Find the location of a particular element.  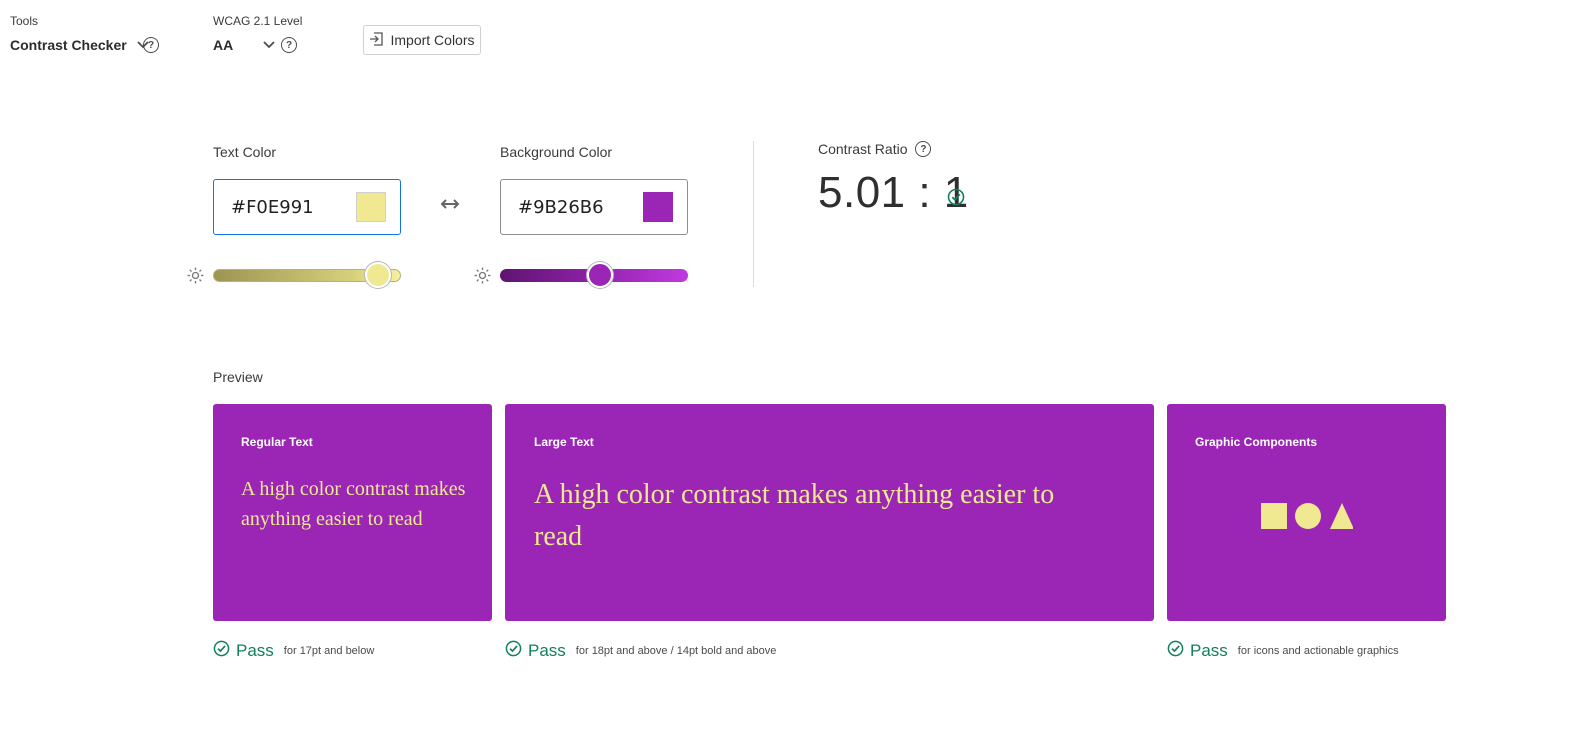

wcag-level-label: WCAG 2.1 Level is located at coordinates (258, 21).